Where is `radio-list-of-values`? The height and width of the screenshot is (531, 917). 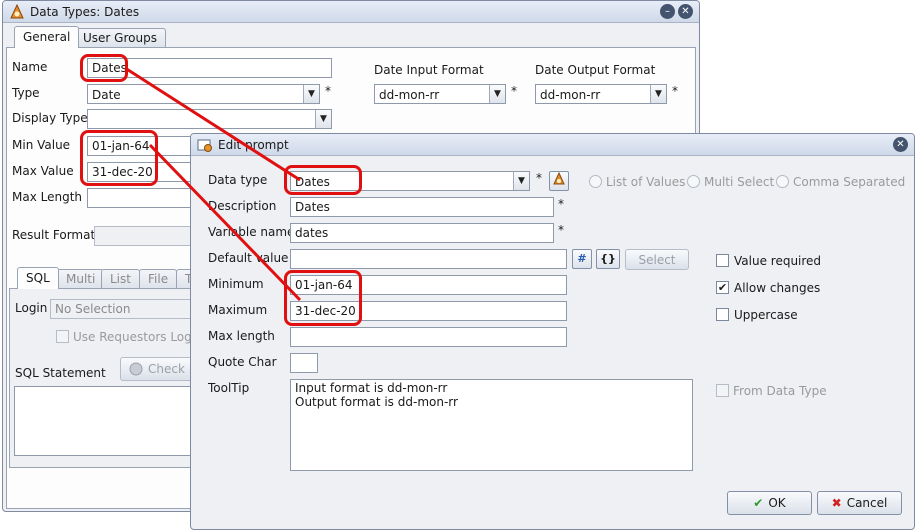
radio-list-of-values is located at coordinates (595, 181).